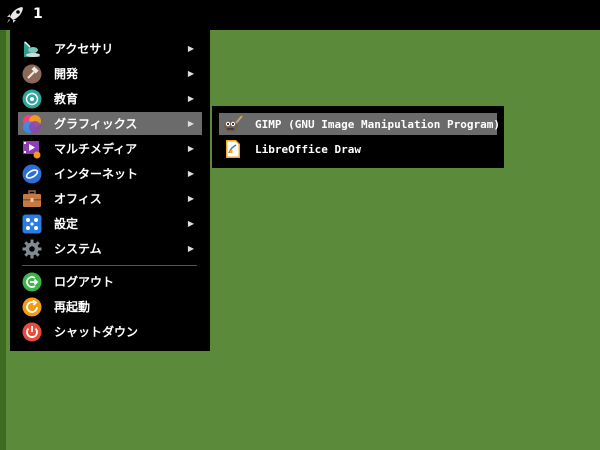  I want to click on menu-item-accessories: アクセサリ ▶, so click(110, 48).